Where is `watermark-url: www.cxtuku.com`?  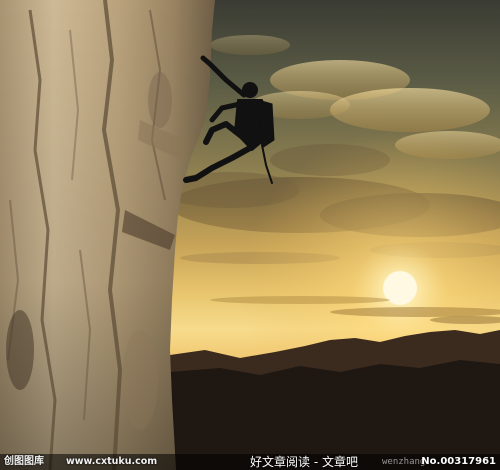
watermark-url: www.cxtuku.com is located at coordinates (112, 461).